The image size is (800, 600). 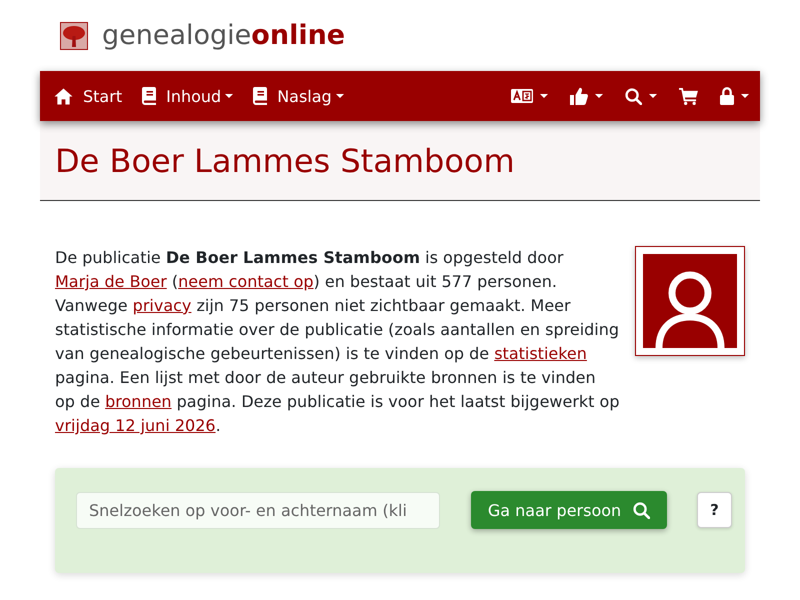 I want to click on thumbs-up-icon, so click(x=579, y=96).